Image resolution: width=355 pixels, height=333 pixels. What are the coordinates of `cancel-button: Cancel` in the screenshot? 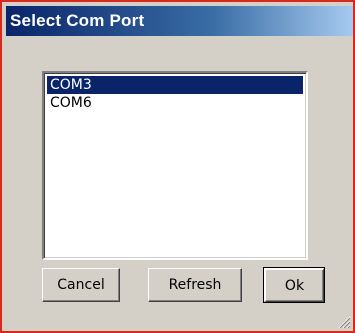 It's located at (81, 285).